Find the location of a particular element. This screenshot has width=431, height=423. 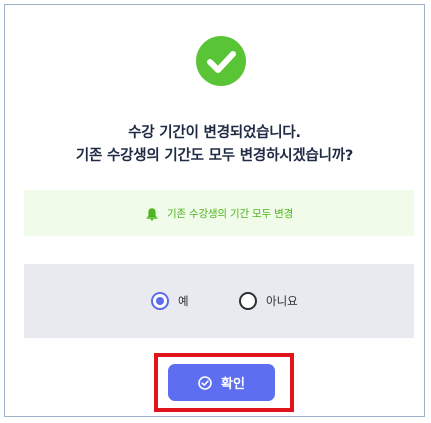

bell-icon is located at coordinates (152, 213).